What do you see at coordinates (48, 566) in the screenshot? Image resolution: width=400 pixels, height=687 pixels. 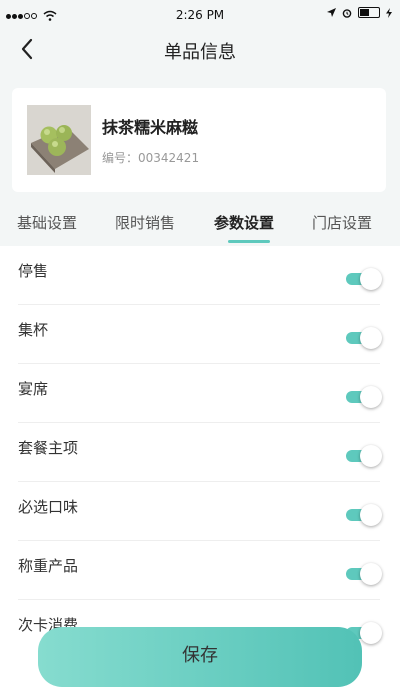 I see `setting-label-weighed-product: 称重产品` at bounding box center [48, 566].